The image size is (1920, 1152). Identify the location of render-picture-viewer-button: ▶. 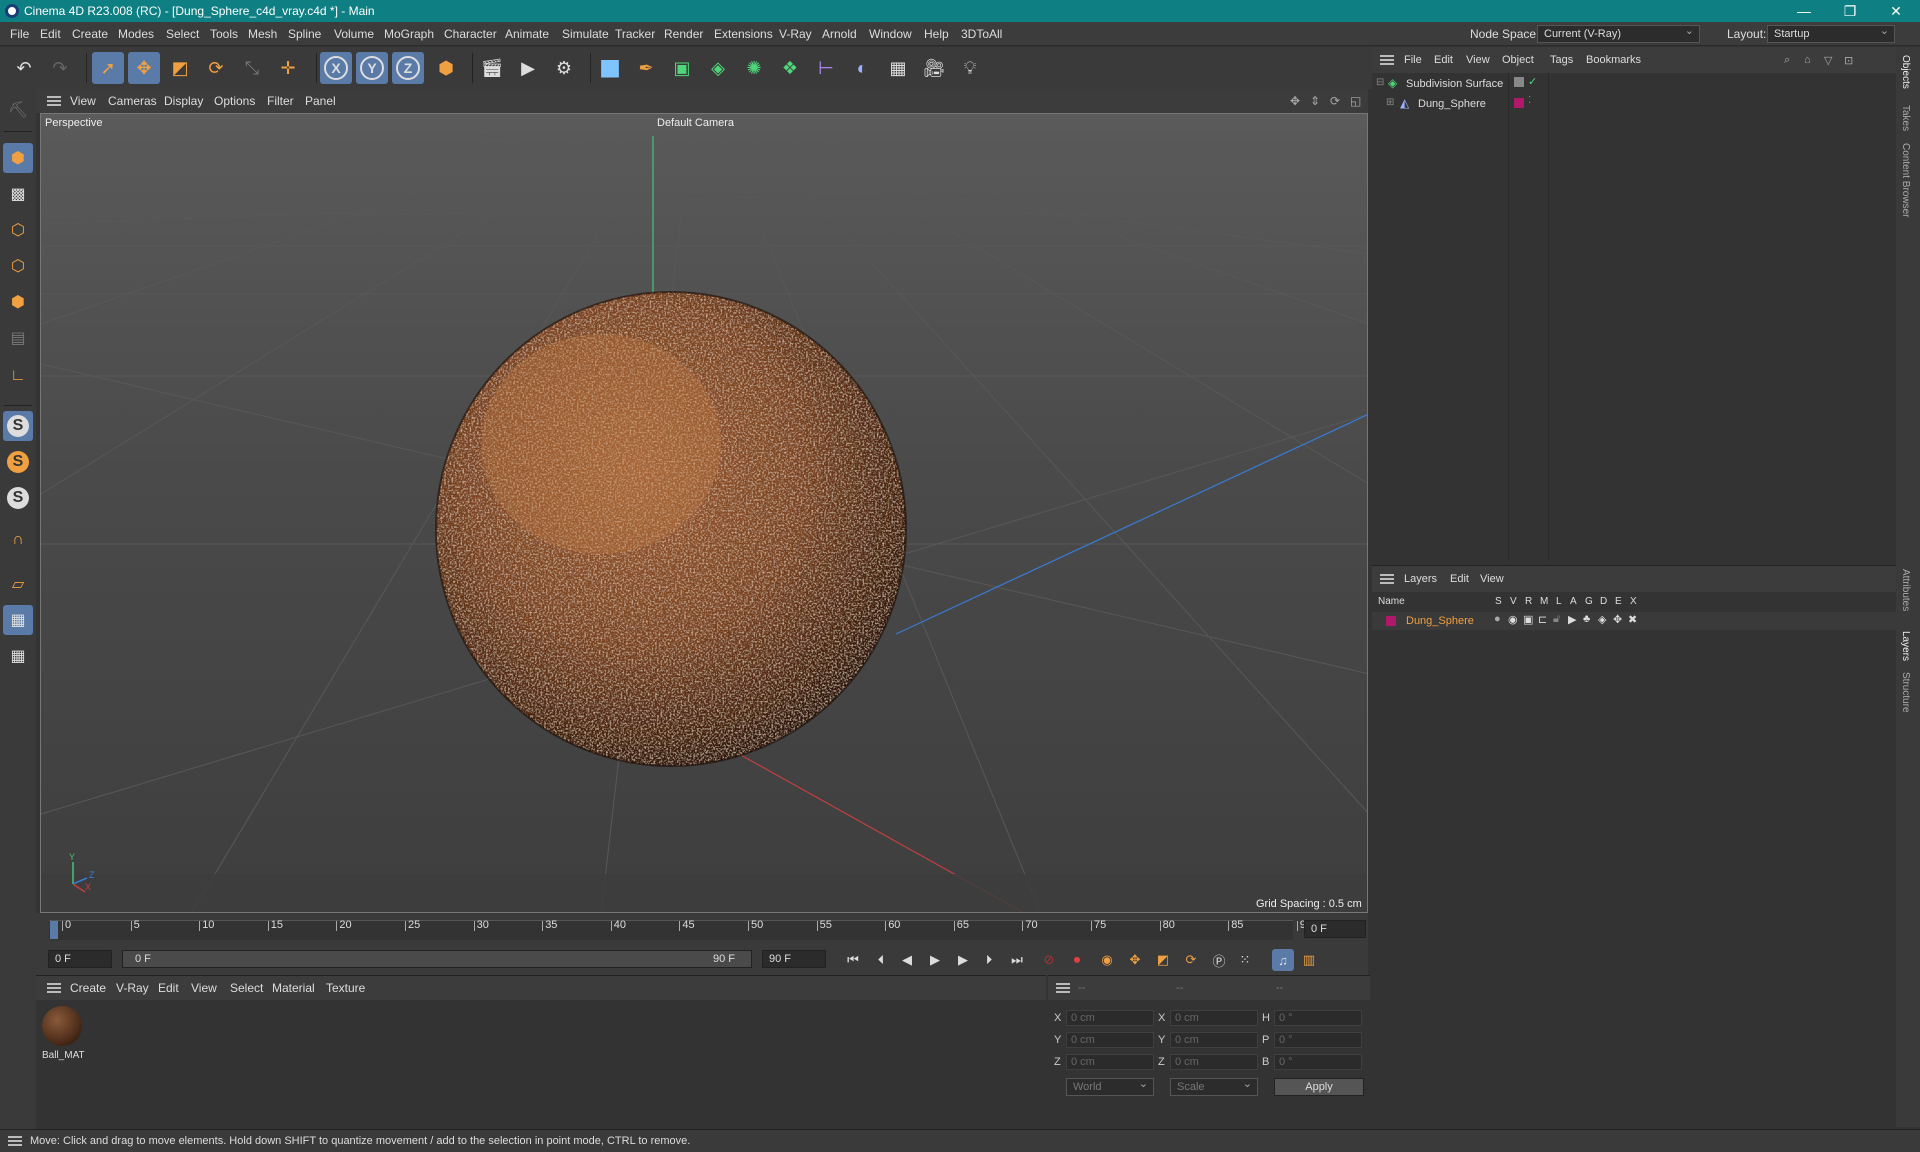
(528, 68).